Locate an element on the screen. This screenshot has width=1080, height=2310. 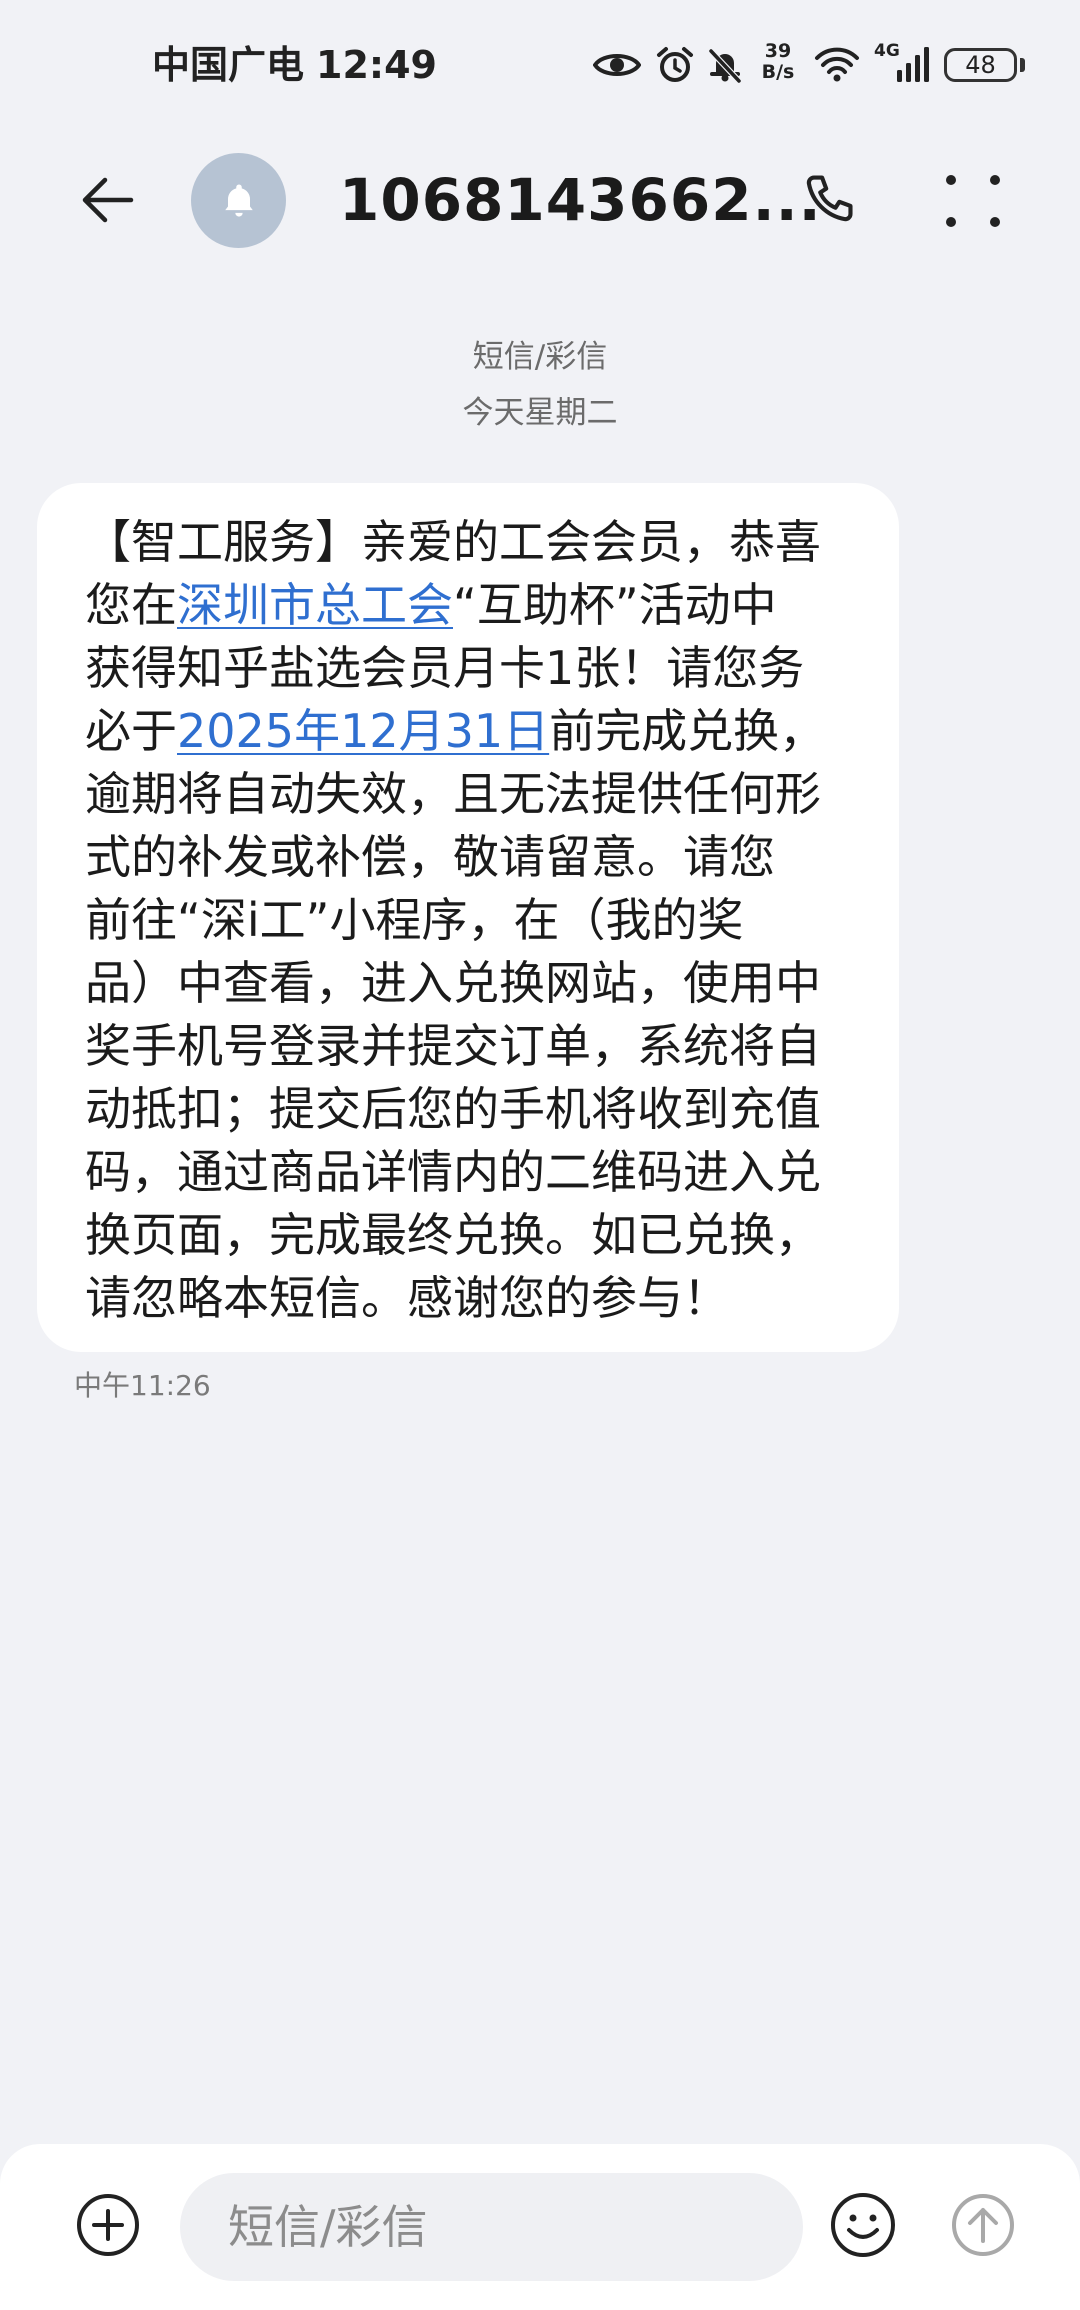
message-timestamp: 中午11:26 is located at coordinates (142, 1385).